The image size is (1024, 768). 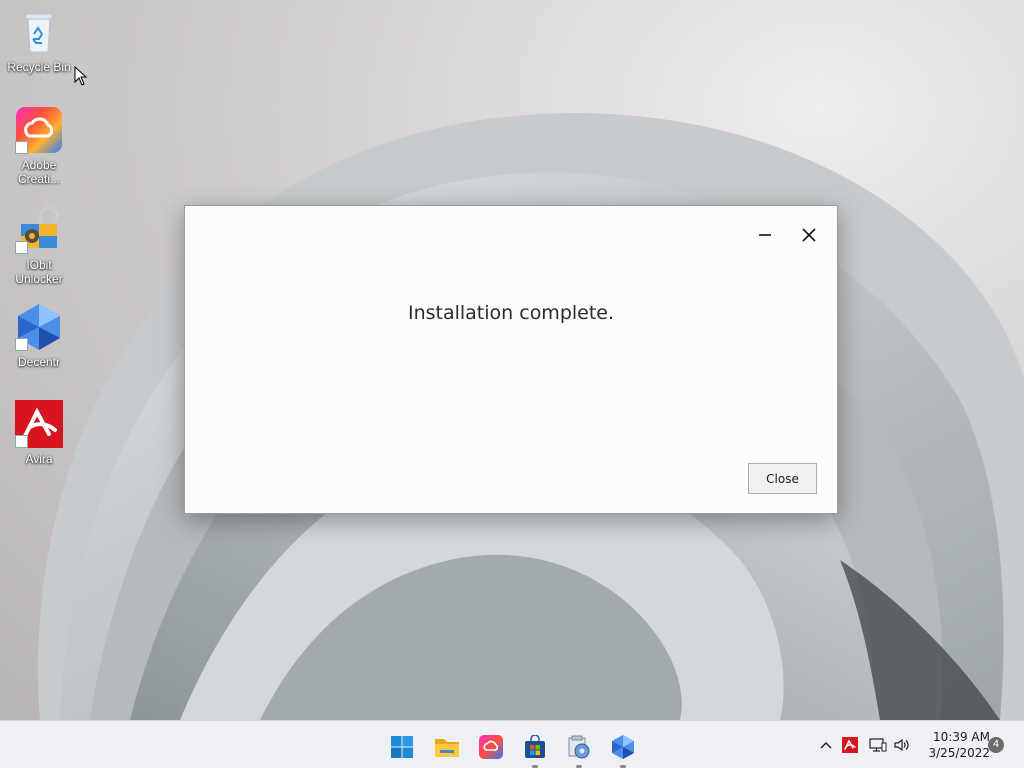 What do you see at coordinates (961, 737) in the screenshot?
I see `clock-time: 10:39 AM` at bounding box center [961, 737].